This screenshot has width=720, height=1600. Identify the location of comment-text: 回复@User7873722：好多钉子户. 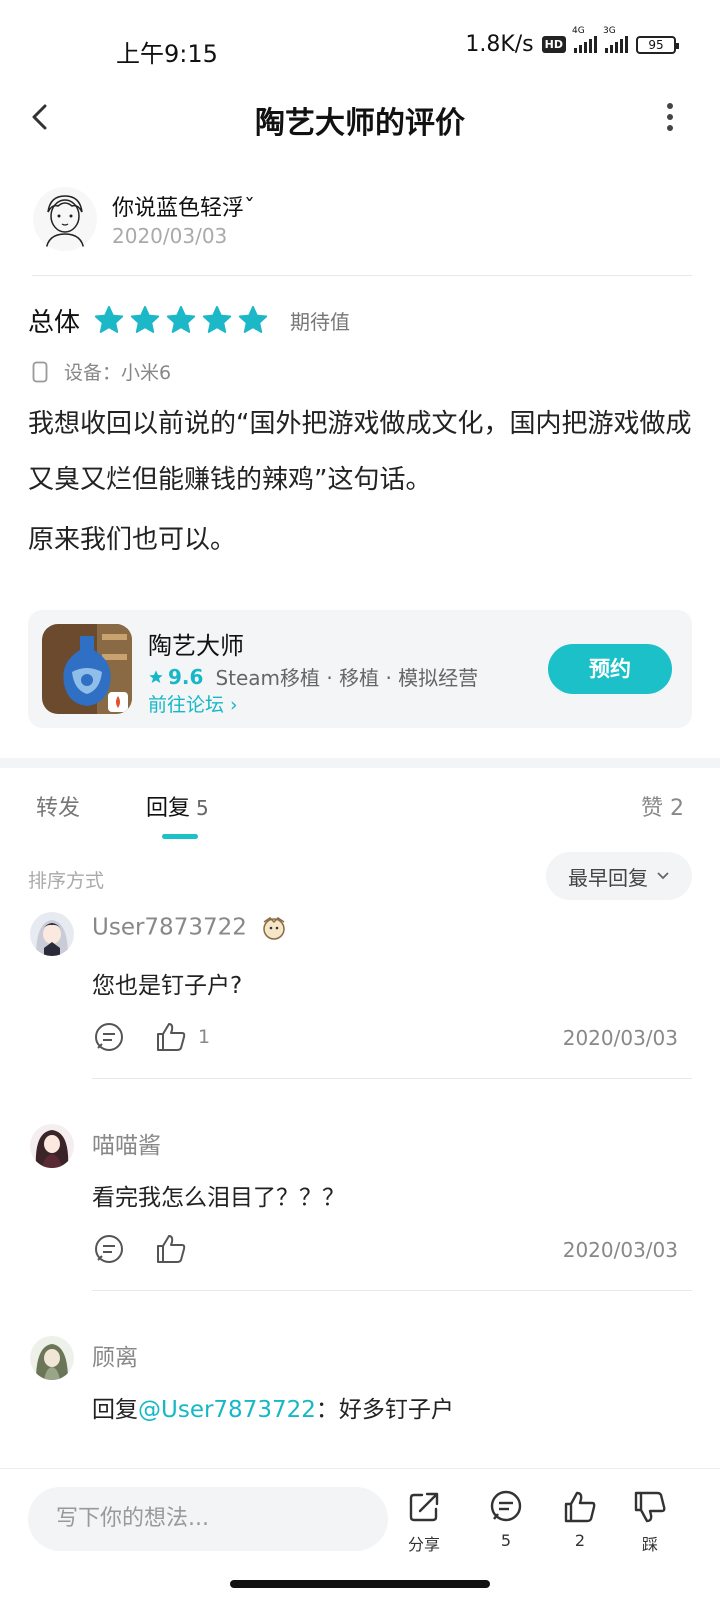
(273, 1410).